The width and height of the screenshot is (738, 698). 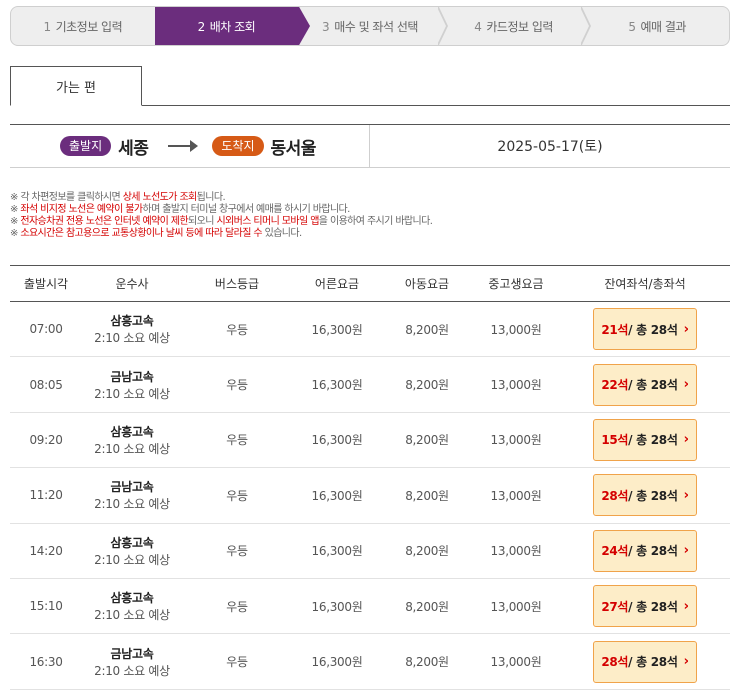 I want to click on operator-cell: 삼흥고속 2:10 소요 예상, so click(x=132, y=606).